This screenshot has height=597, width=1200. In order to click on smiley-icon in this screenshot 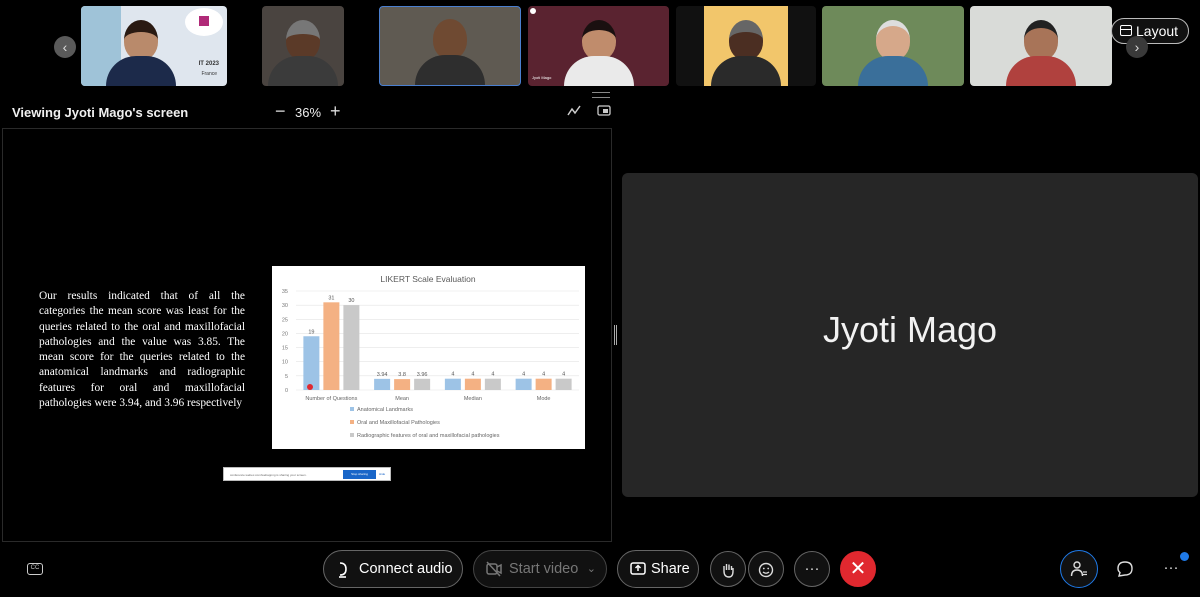, I will do `click(766, 570)`.